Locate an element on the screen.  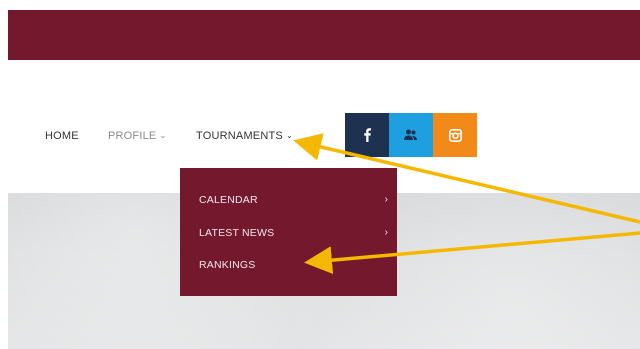
dropdown-item-calendar: CALENDAR is located at coordinates (228, 200).